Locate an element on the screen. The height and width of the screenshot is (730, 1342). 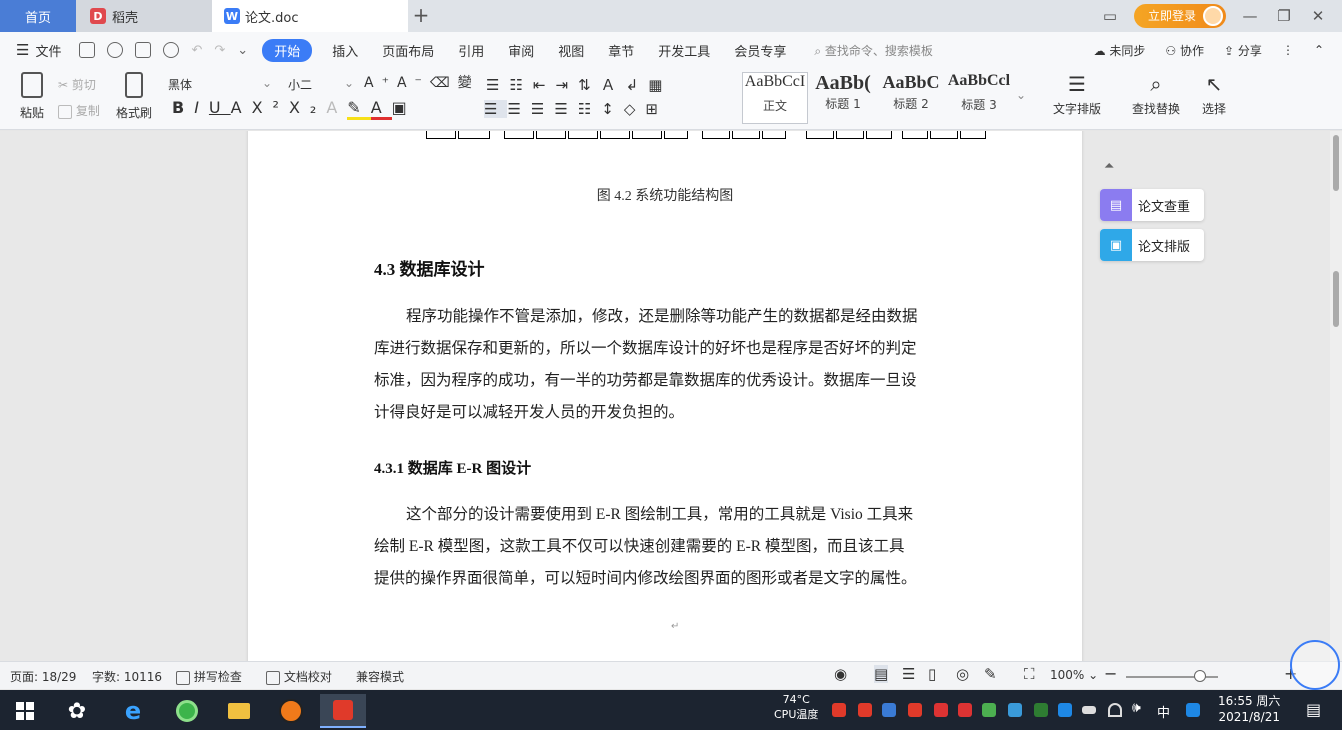
spell-check-button: 拼写检查 is located at coordinates (209, 676).